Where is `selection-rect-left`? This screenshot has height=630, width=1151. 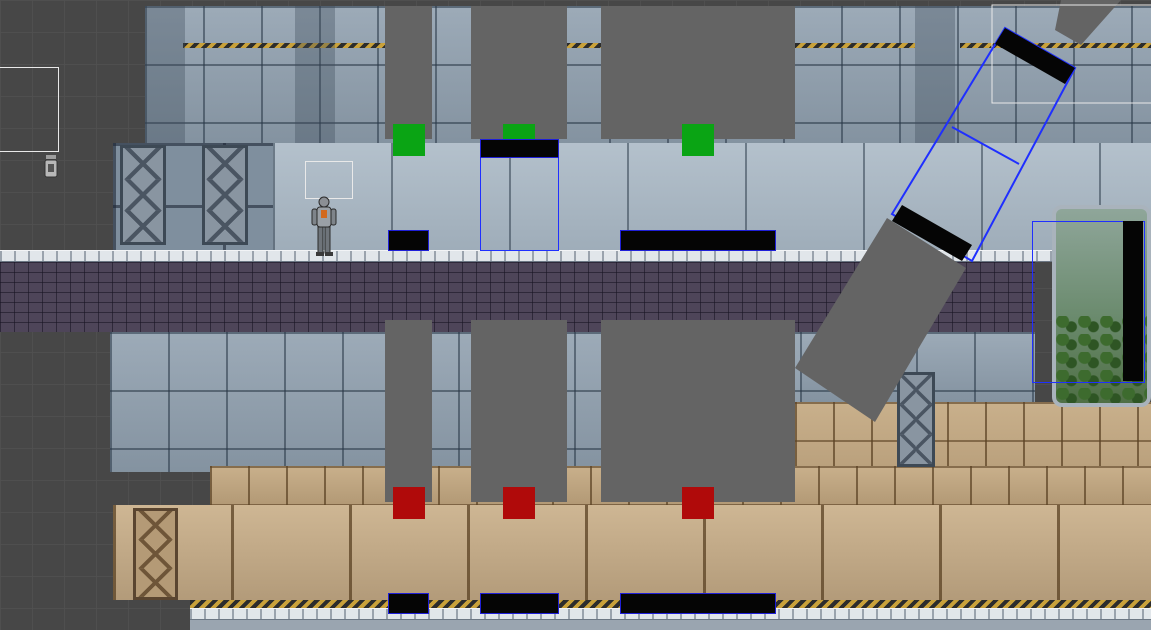
selection-rect-left is located at coordinates (29, 109).